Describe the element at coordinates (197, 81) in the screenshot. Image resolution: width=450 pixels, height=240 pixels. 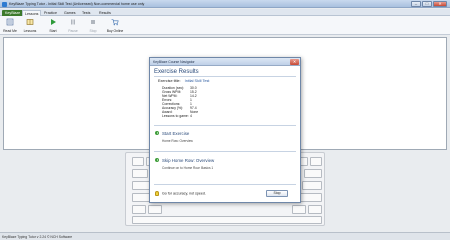
I see `exercise-title-value: Initial Skill Test` at that location.